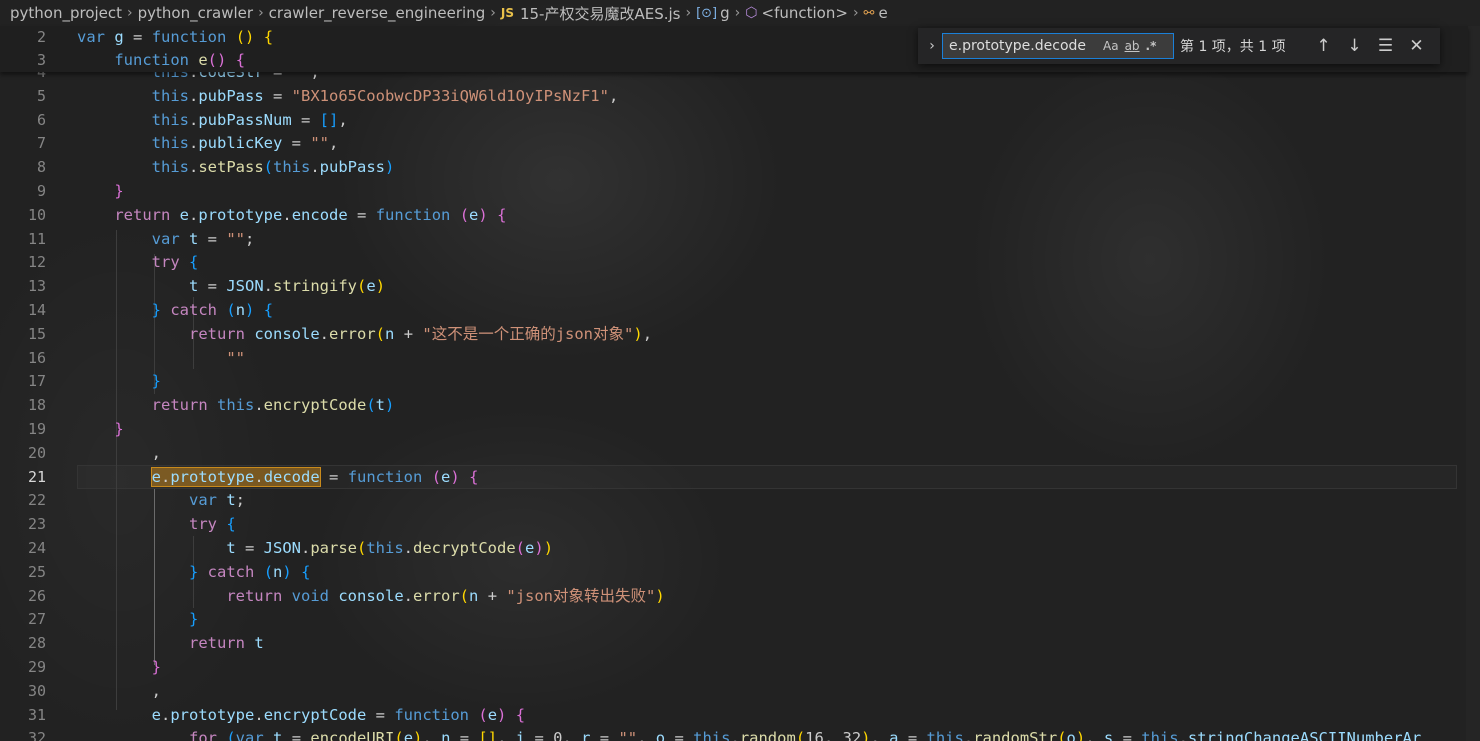 The height and width of the screenshot is (741, 1480). What do you see at coordinates (212, 120) in the screenshot?
I see `code-text: this.pubPassNum = [],` at bounding box center [212, 120].